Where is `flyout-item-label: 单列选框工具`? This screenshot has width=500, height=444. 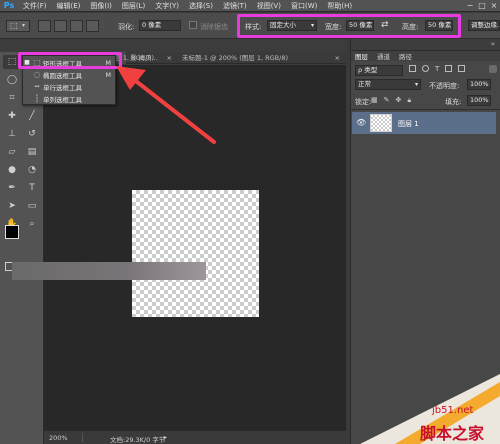 flyout-item-label: 单列选框工具 is located at coordinates (62, 99).